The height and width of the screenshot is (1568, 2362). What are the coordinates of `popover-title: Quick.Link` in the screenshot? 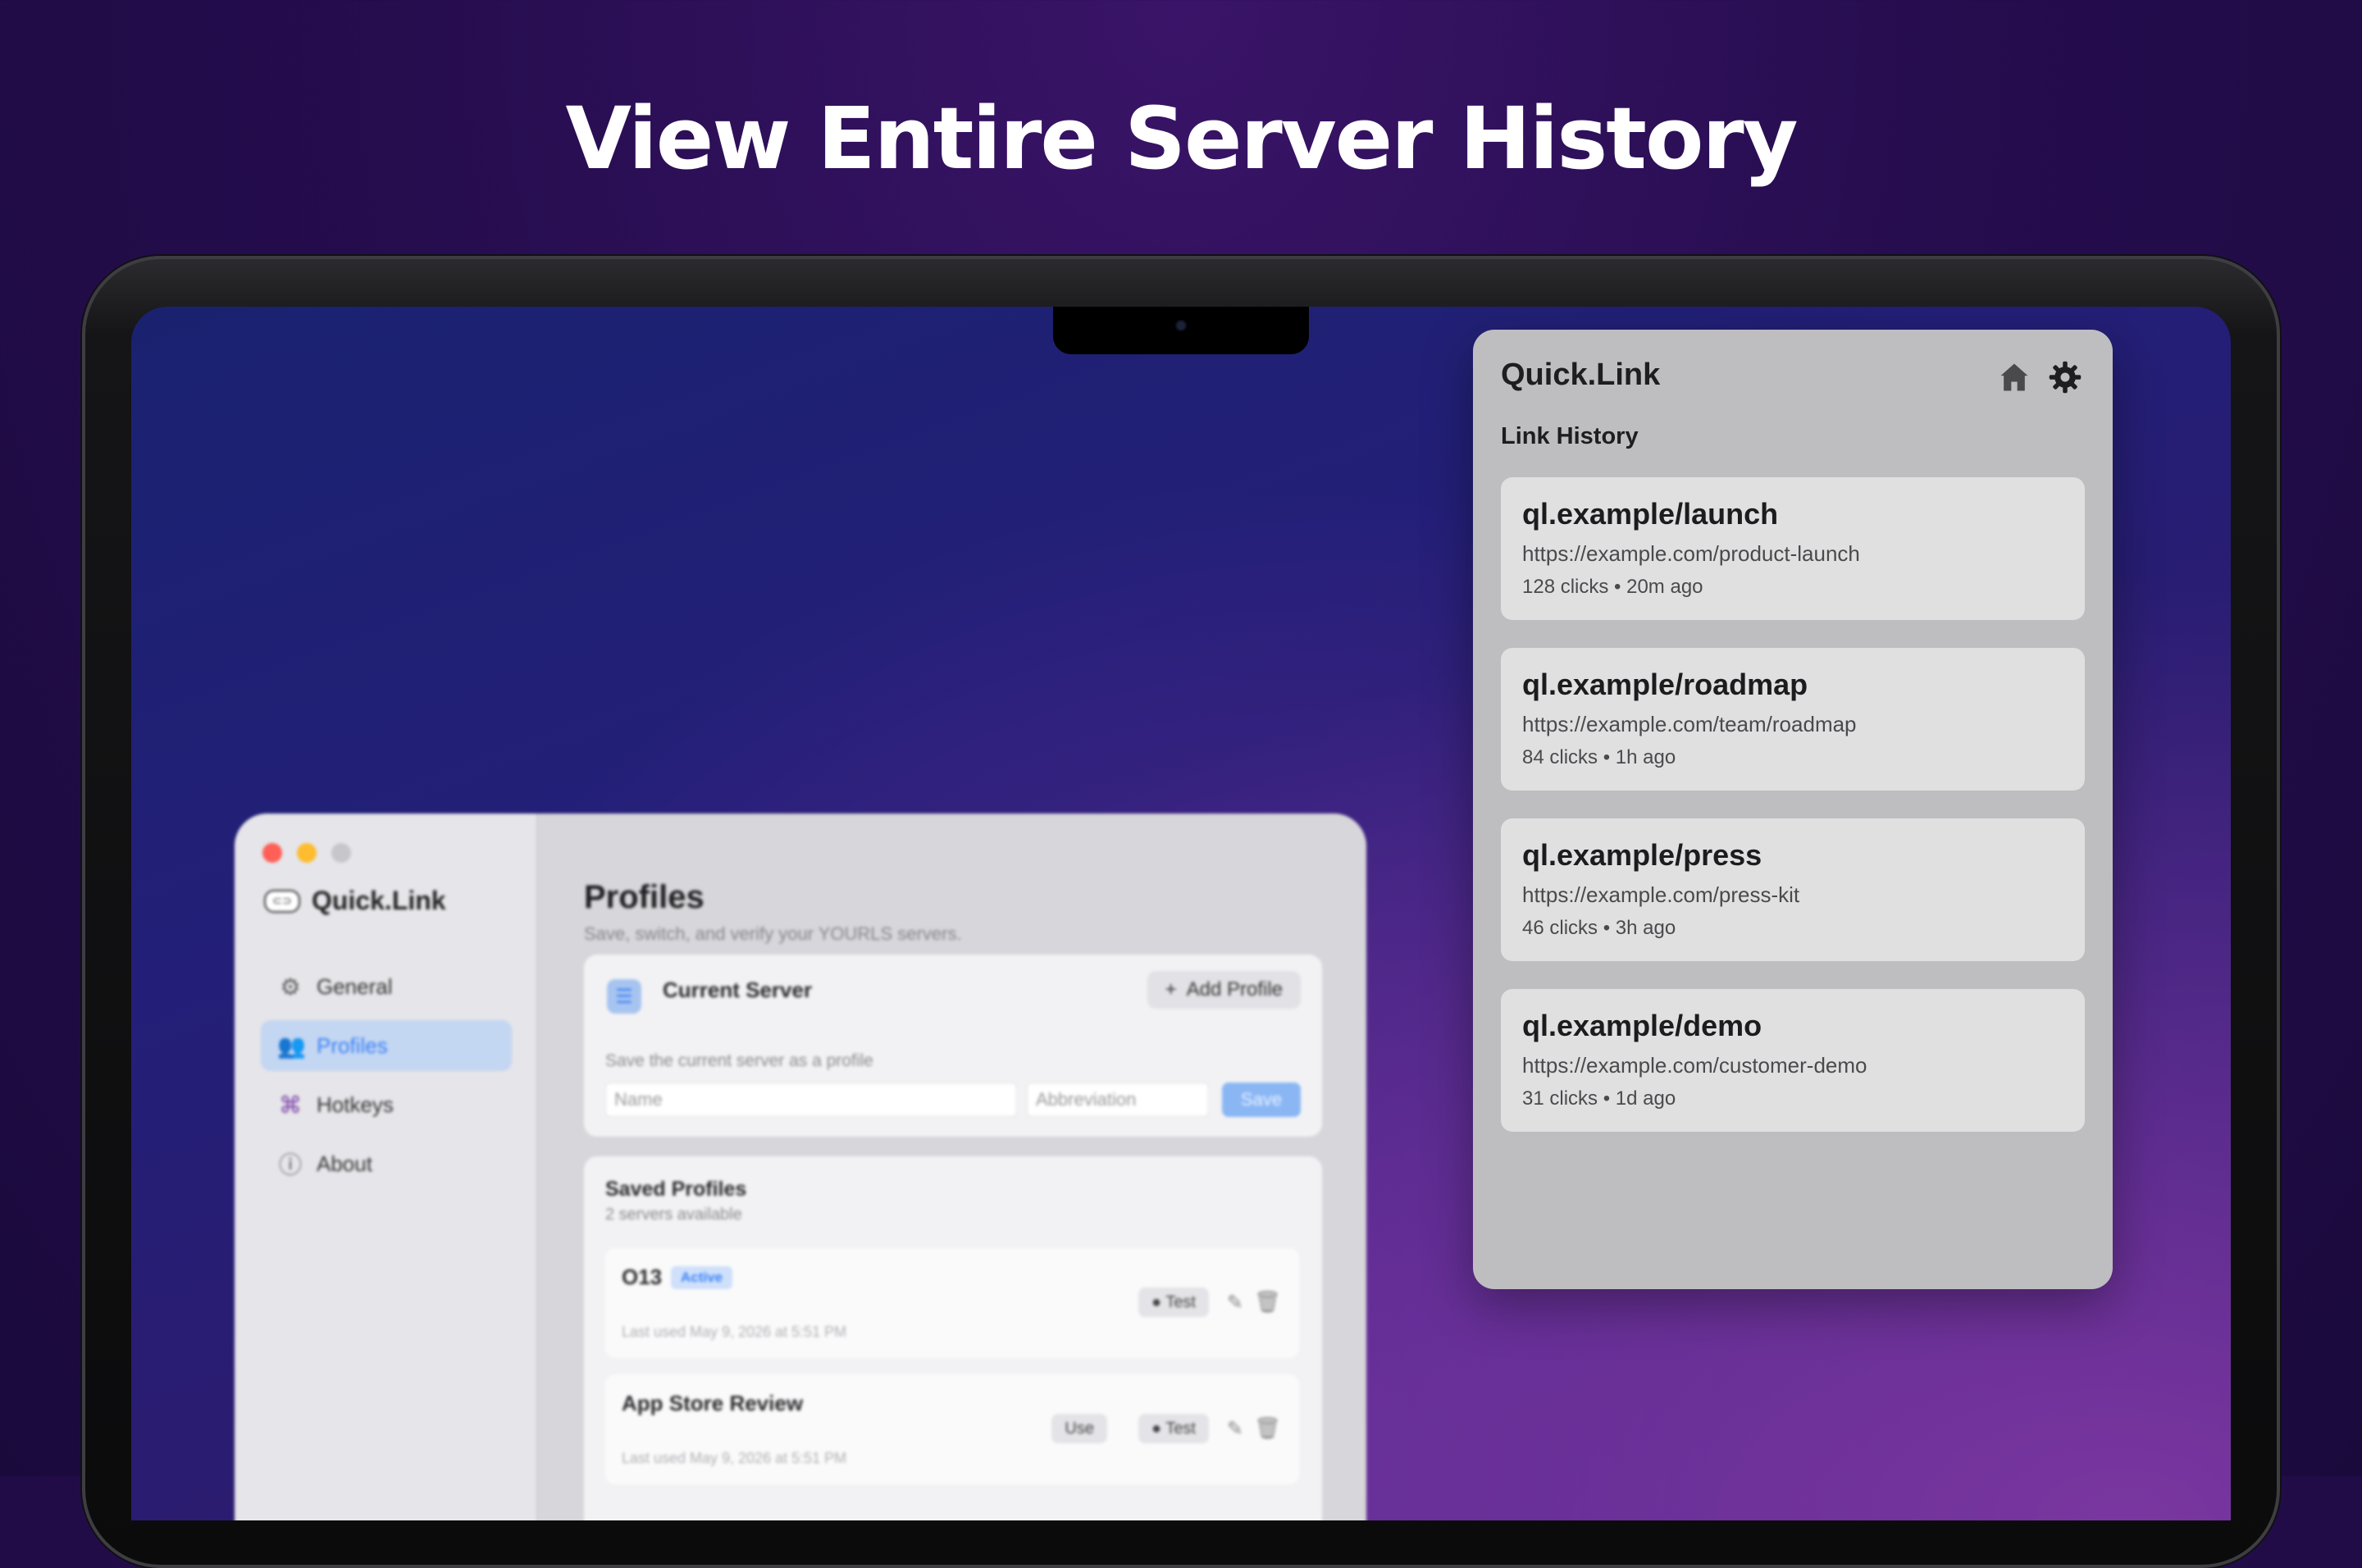 It's located at (1581, 375).